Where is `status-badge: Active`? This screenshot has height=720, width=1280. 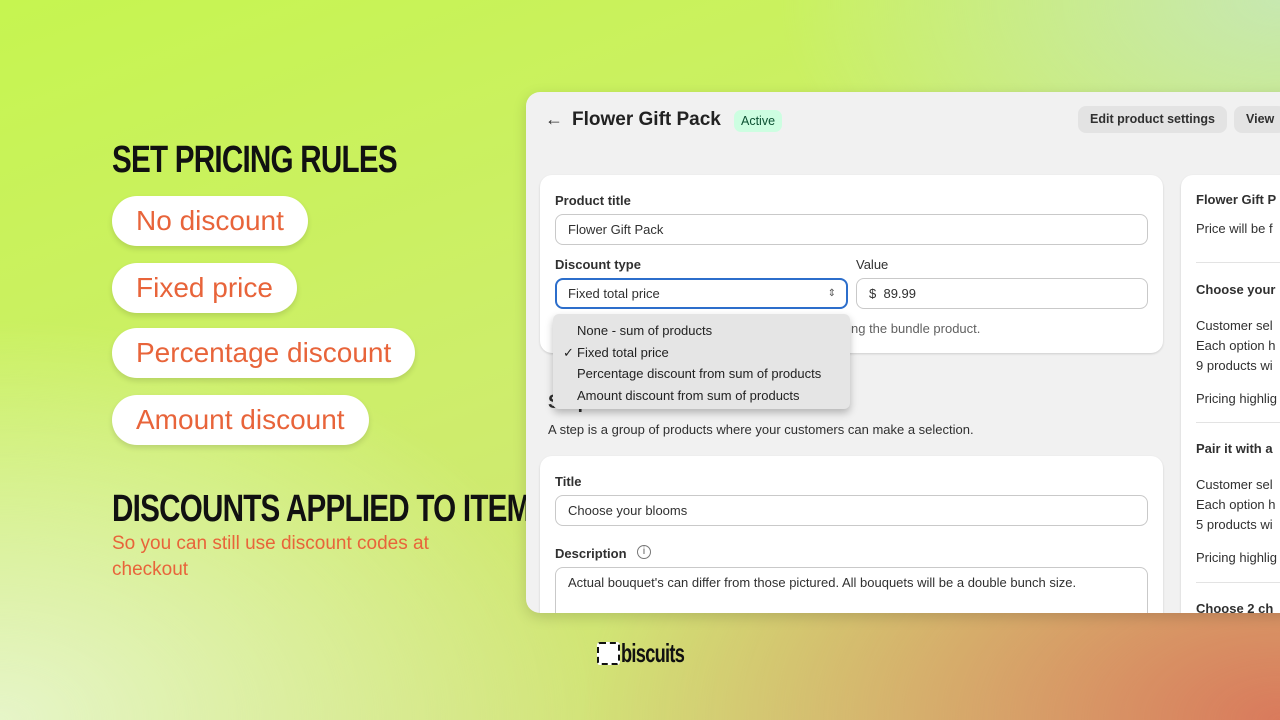 status-badge: Active is located at coordinates (758, 121).